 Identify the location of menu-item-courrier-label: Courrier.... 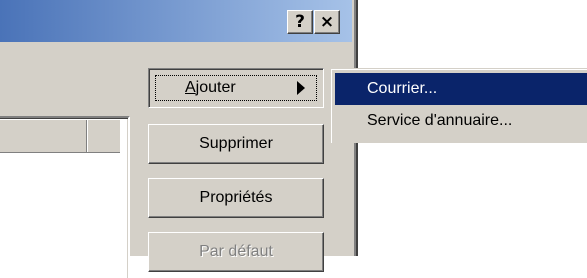
(402, 88).